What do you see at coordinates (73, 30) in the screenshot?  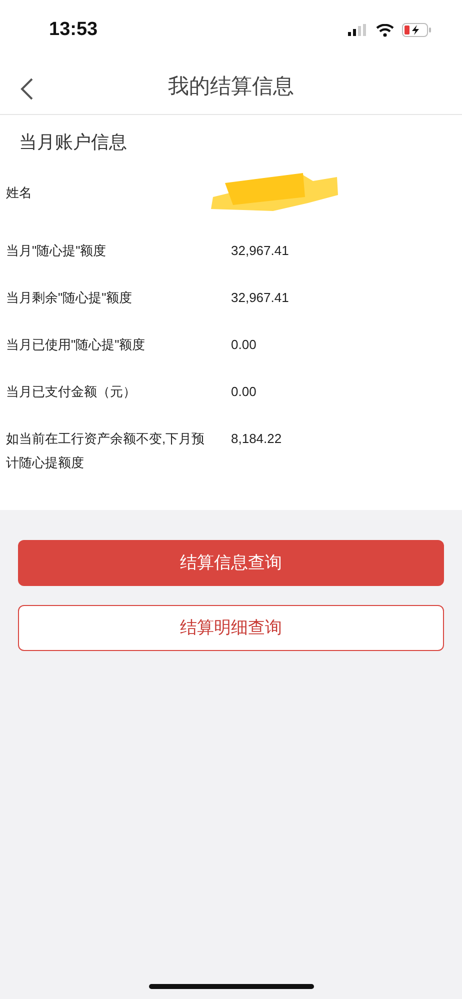 I see `status-time: 13:53` at bounding box center [73, 30].